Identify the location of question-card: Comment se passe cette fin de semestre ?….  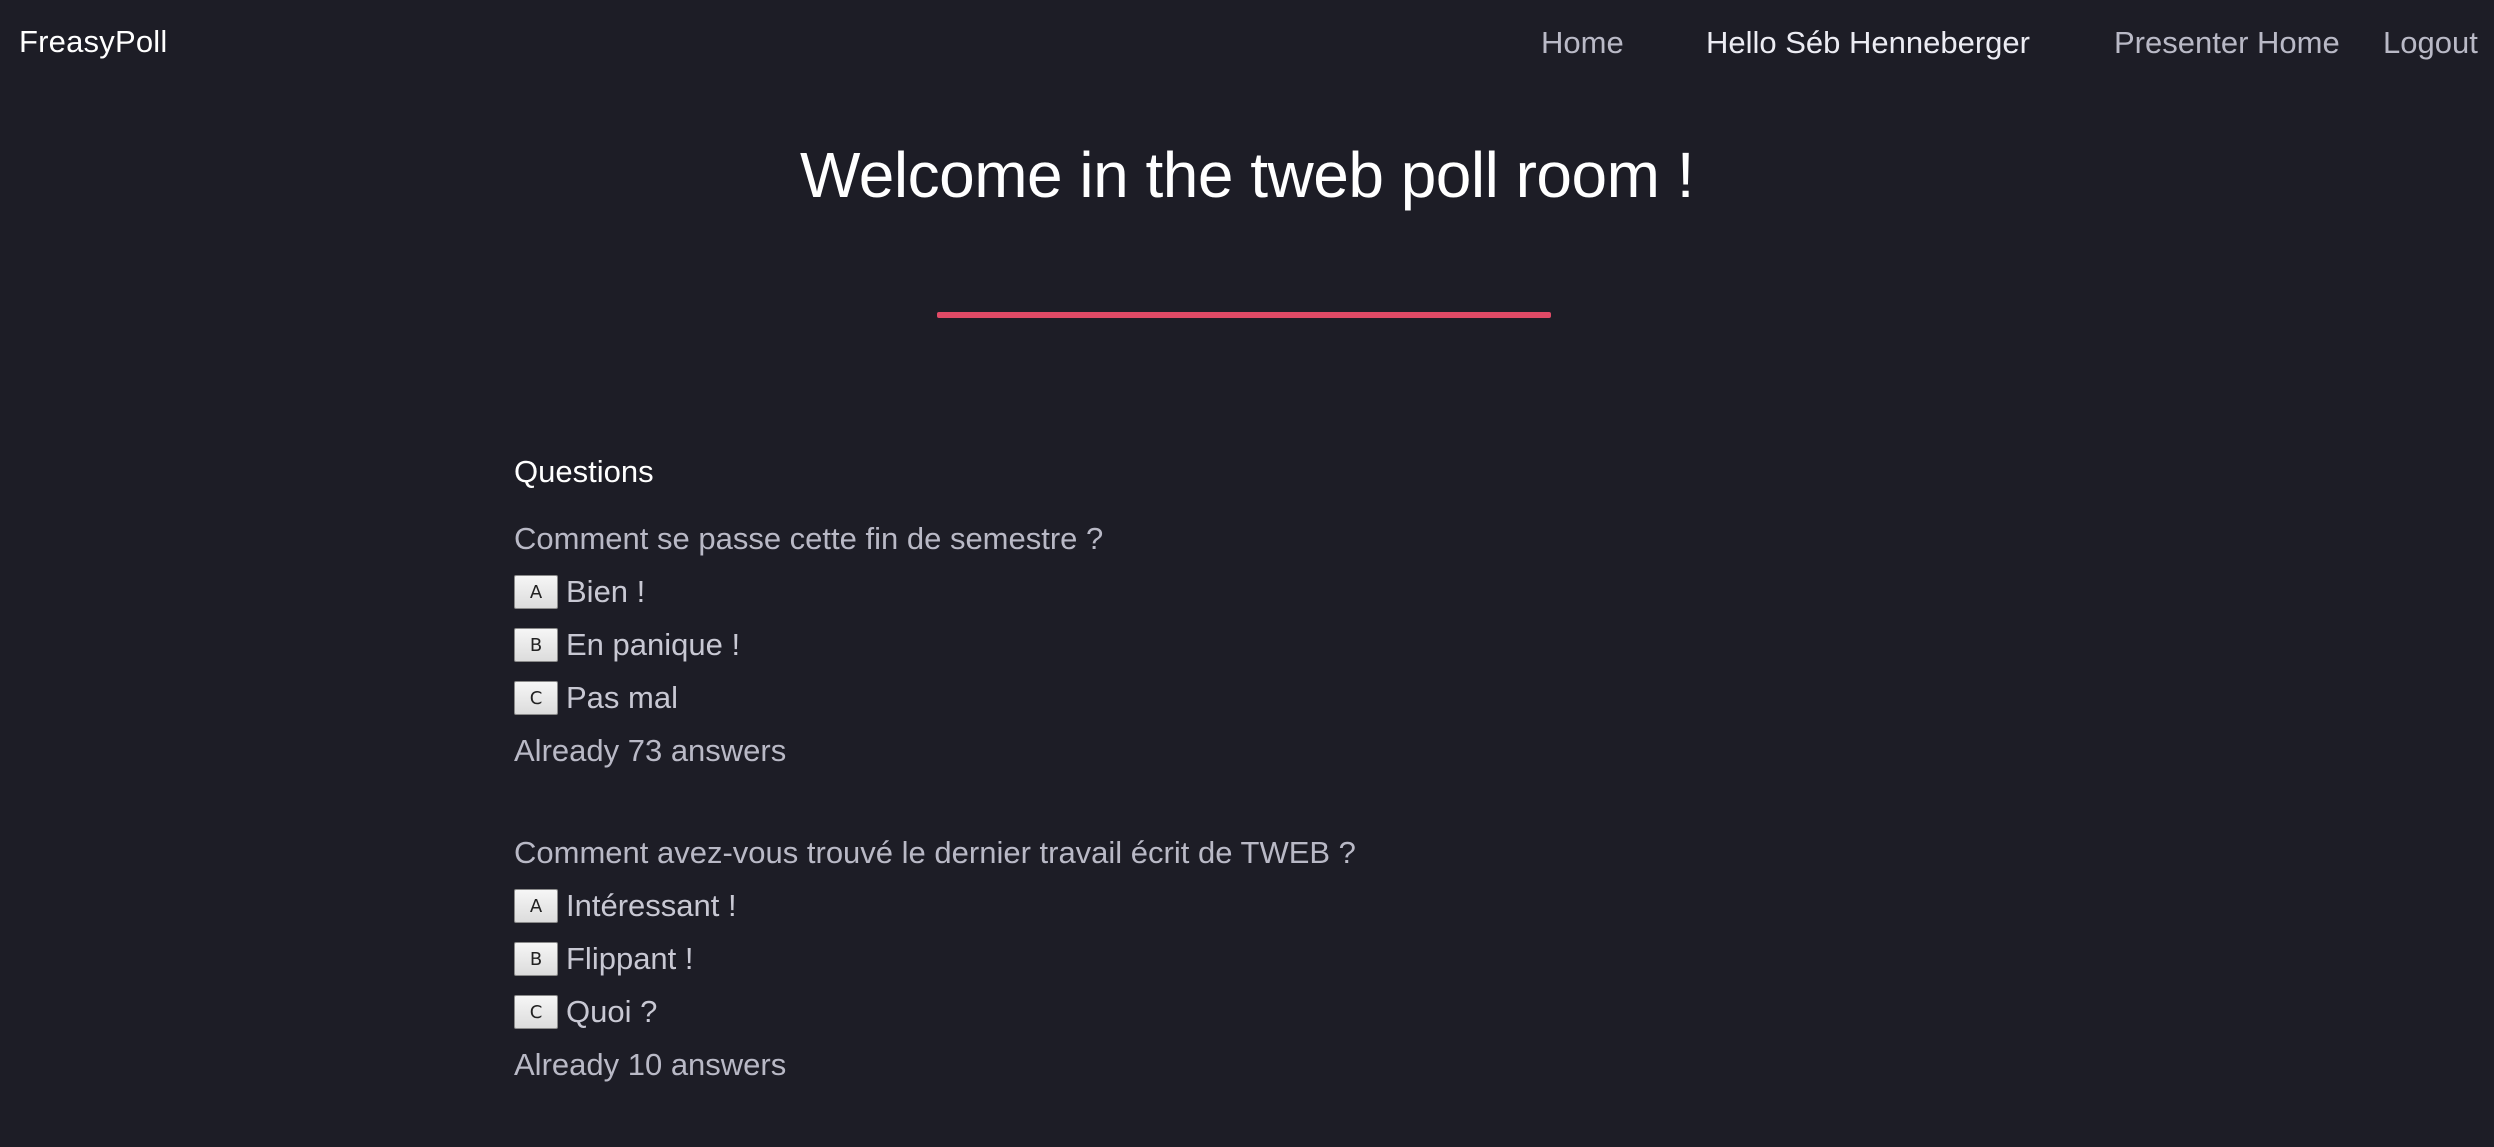
(1214, 645).